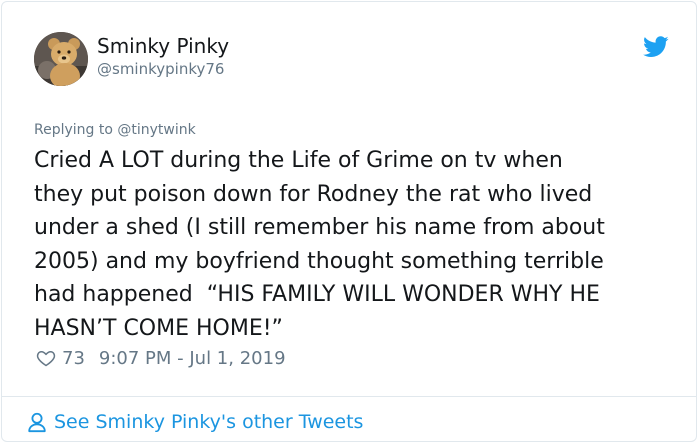 This screenshot has width=700, height=445. I want to click on replying-to-line: Replying to @tinytwink, so click(115, 130).